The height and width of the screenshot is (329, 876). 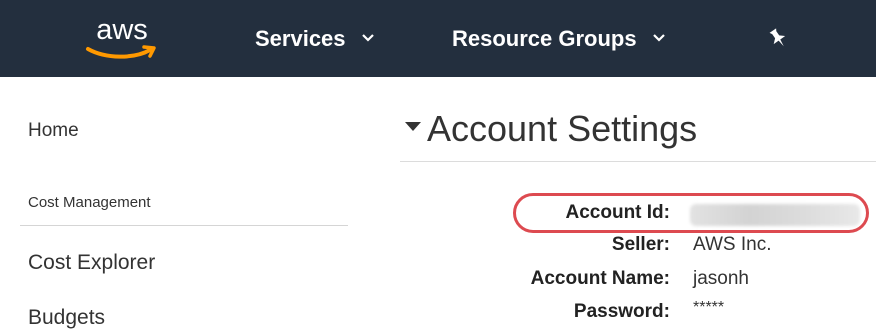 What do you see at coordinates (66, 317) in the screenshot?
I see `sidebar-item-budgets: Budgets` at bounding box center [66, 317].